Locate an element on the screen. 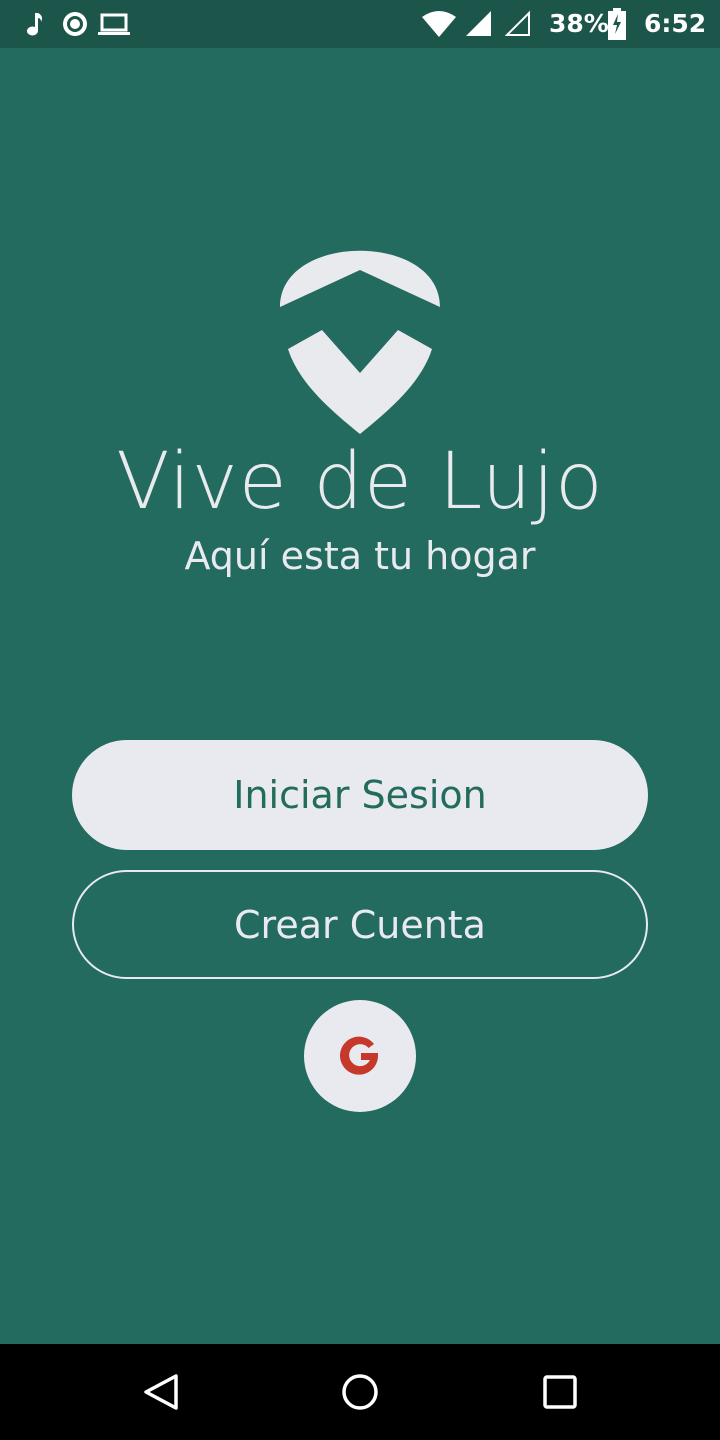  navigation-bar is located at coordinates (360, 1392).